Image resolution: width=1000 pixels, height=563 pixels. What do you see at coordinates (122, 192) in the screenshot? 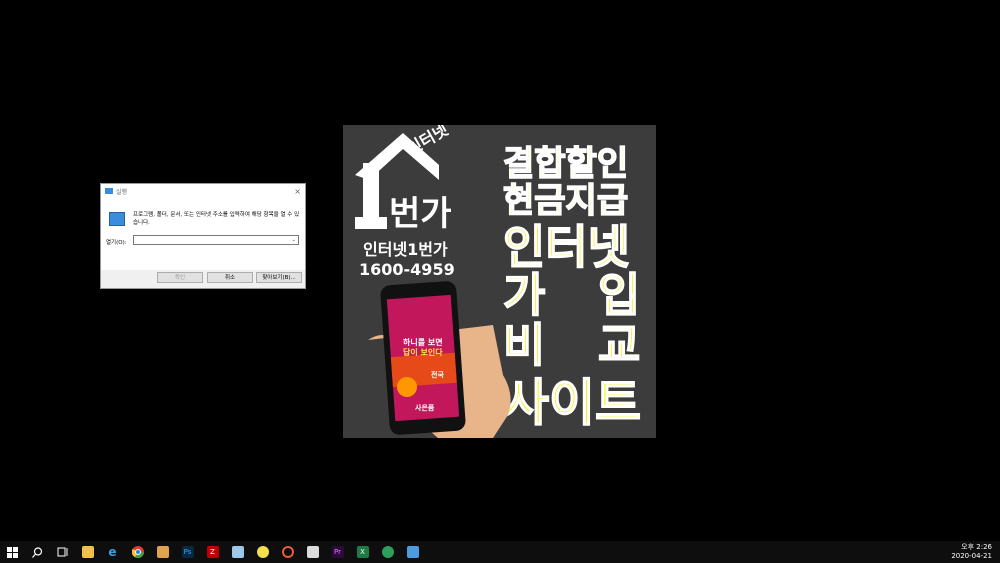
I see `run-dialog-title: 실행` at bounding box center [122, 192].